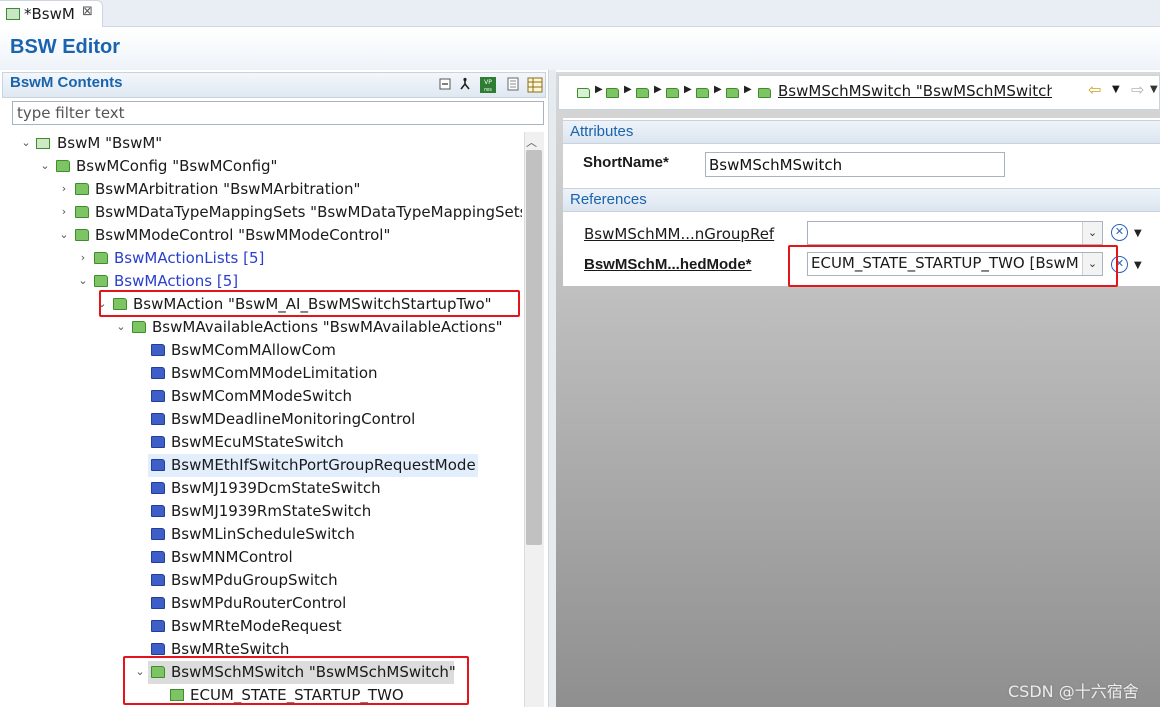 This screenshot has height=707, width=1160. What do you see at coordinates (262, 235) in the screenshot?
I see `tree-item: ⌄ BswMModeControl "BswMModeControl"` at bounding box center [262, 235].